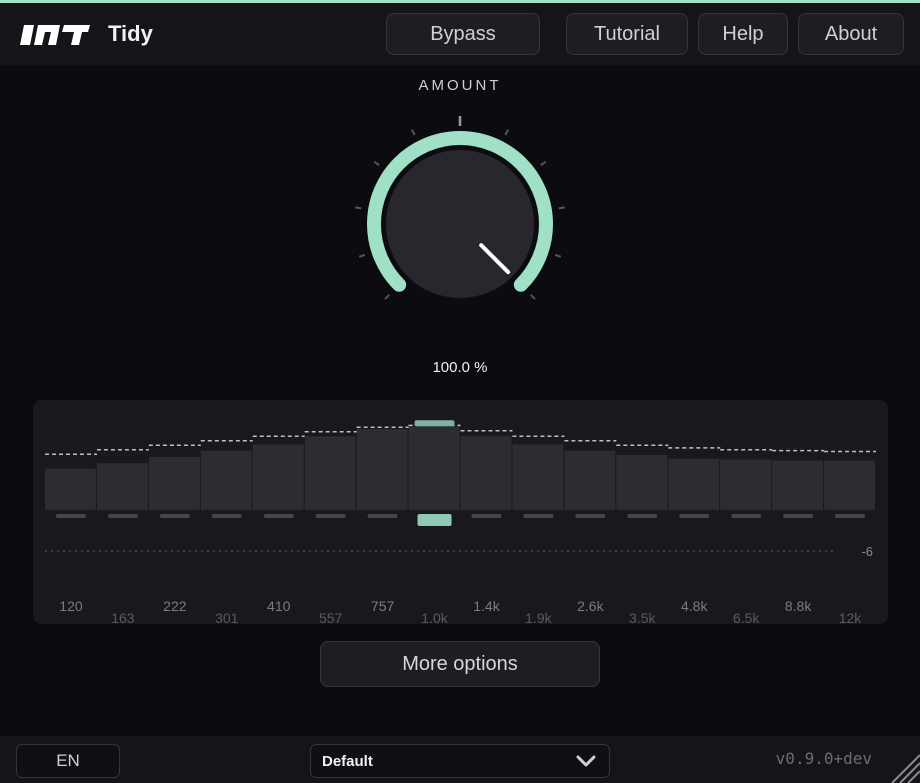 This screenshot has width=920, height=783. Describe the element at coordinates (851, 617) in the screenshot. I see `eq-frequency-label: 12k` at that location.